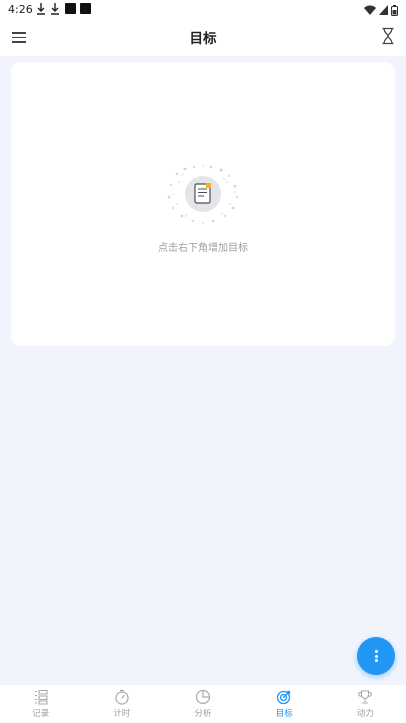  What do you see at coordinates (388, 36) in the screenshot?
I see `hourglass-icon` at bounding box center [388, 36].